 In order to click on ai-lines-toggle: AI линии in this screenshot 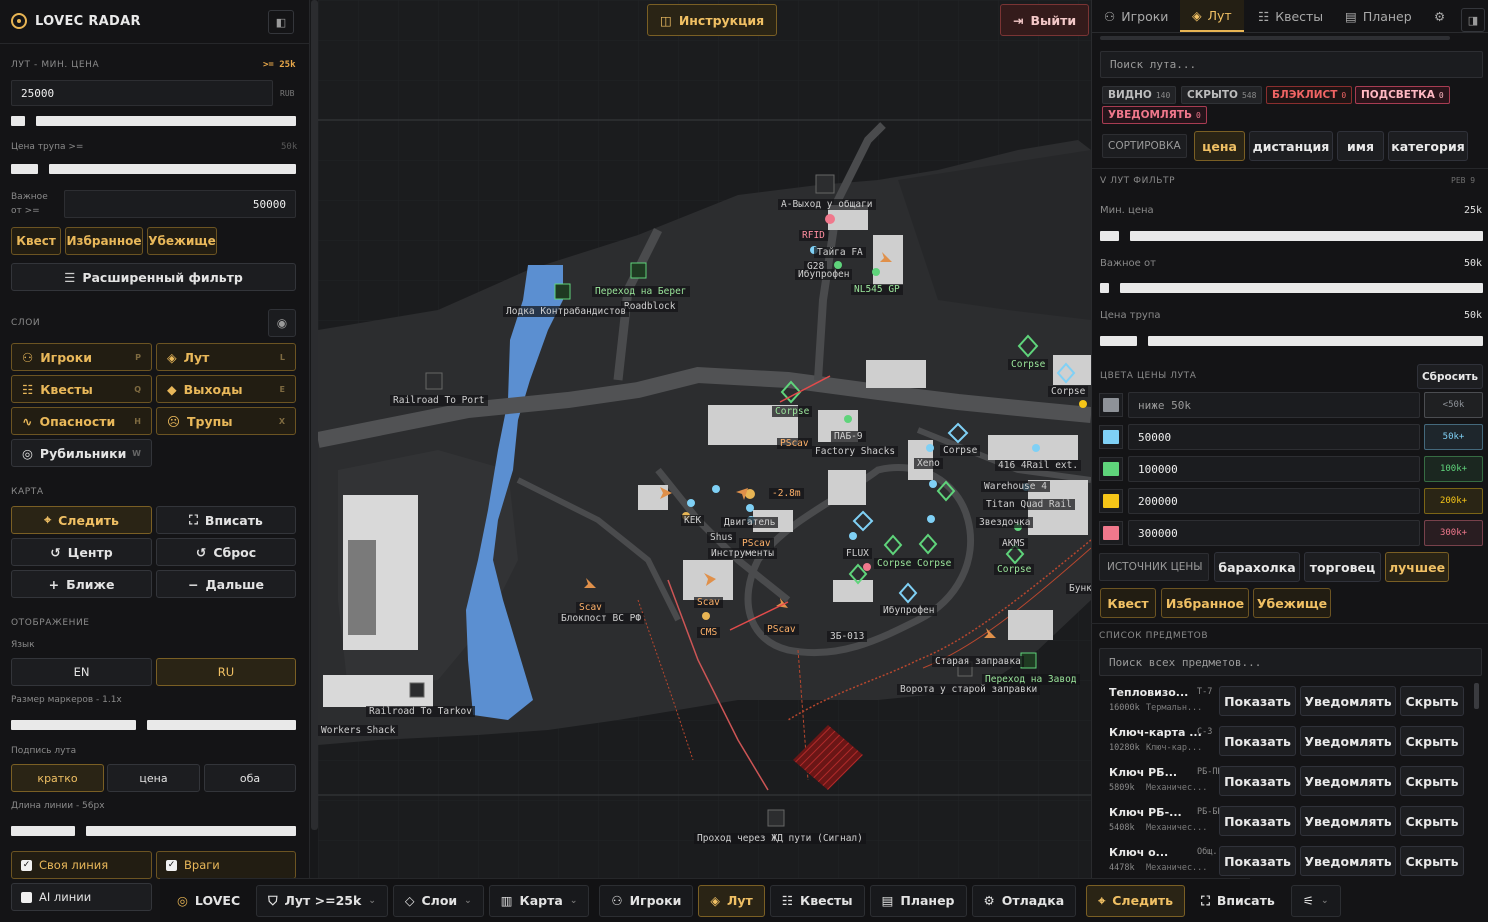, I will do `click(81, 897)`.